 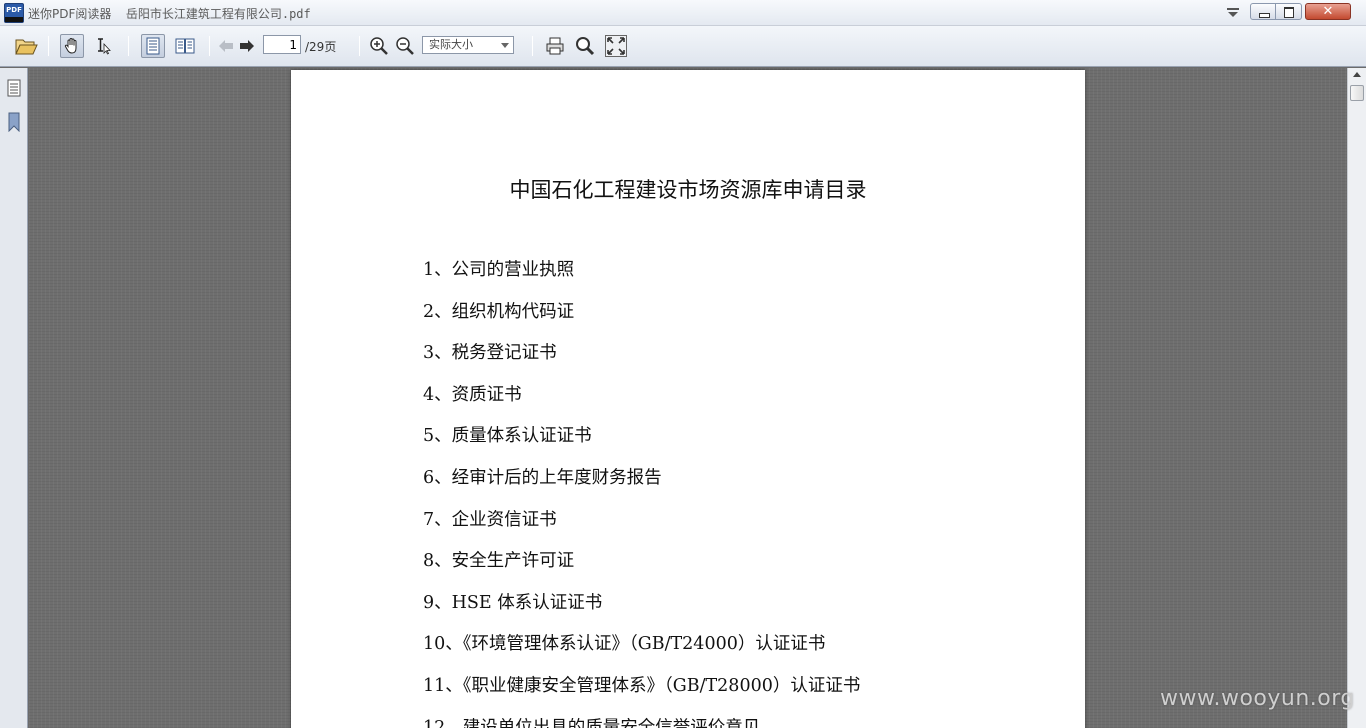 I want to click on single-page-icon, so click(x=153, y=46).